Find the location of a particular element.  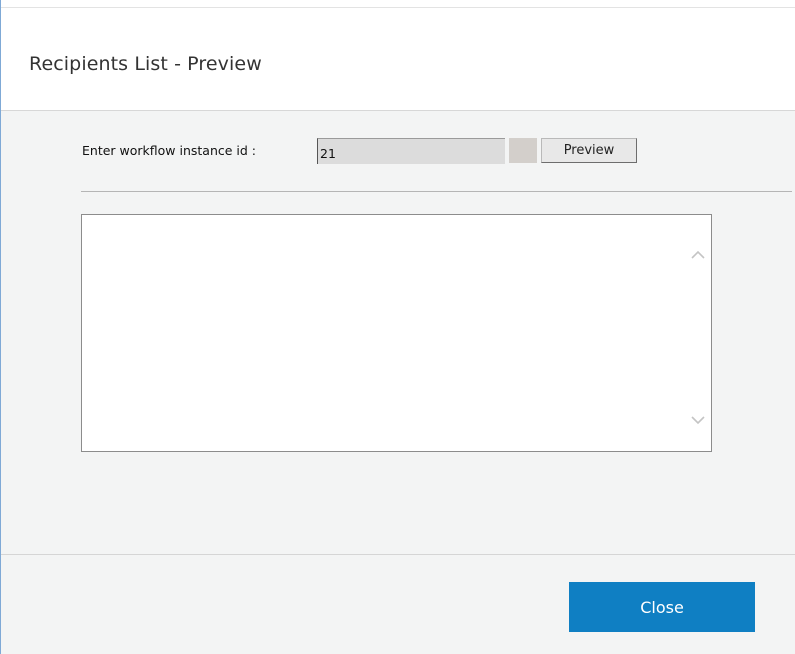

input-addon-box is located at coordinates (523, 150).